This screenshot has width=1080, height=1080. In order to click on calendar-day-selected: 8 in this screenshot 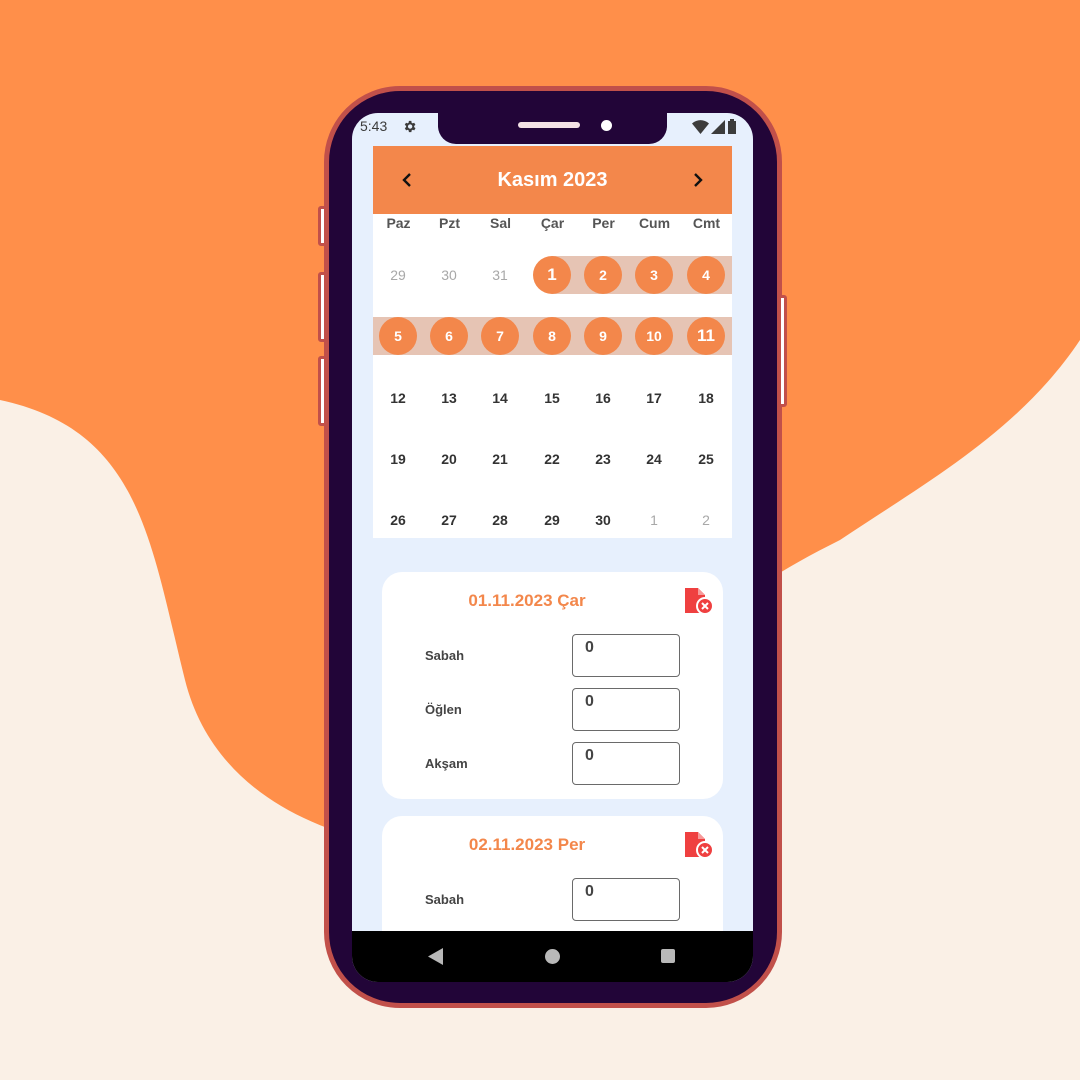, I will do `click(552, 336)`.